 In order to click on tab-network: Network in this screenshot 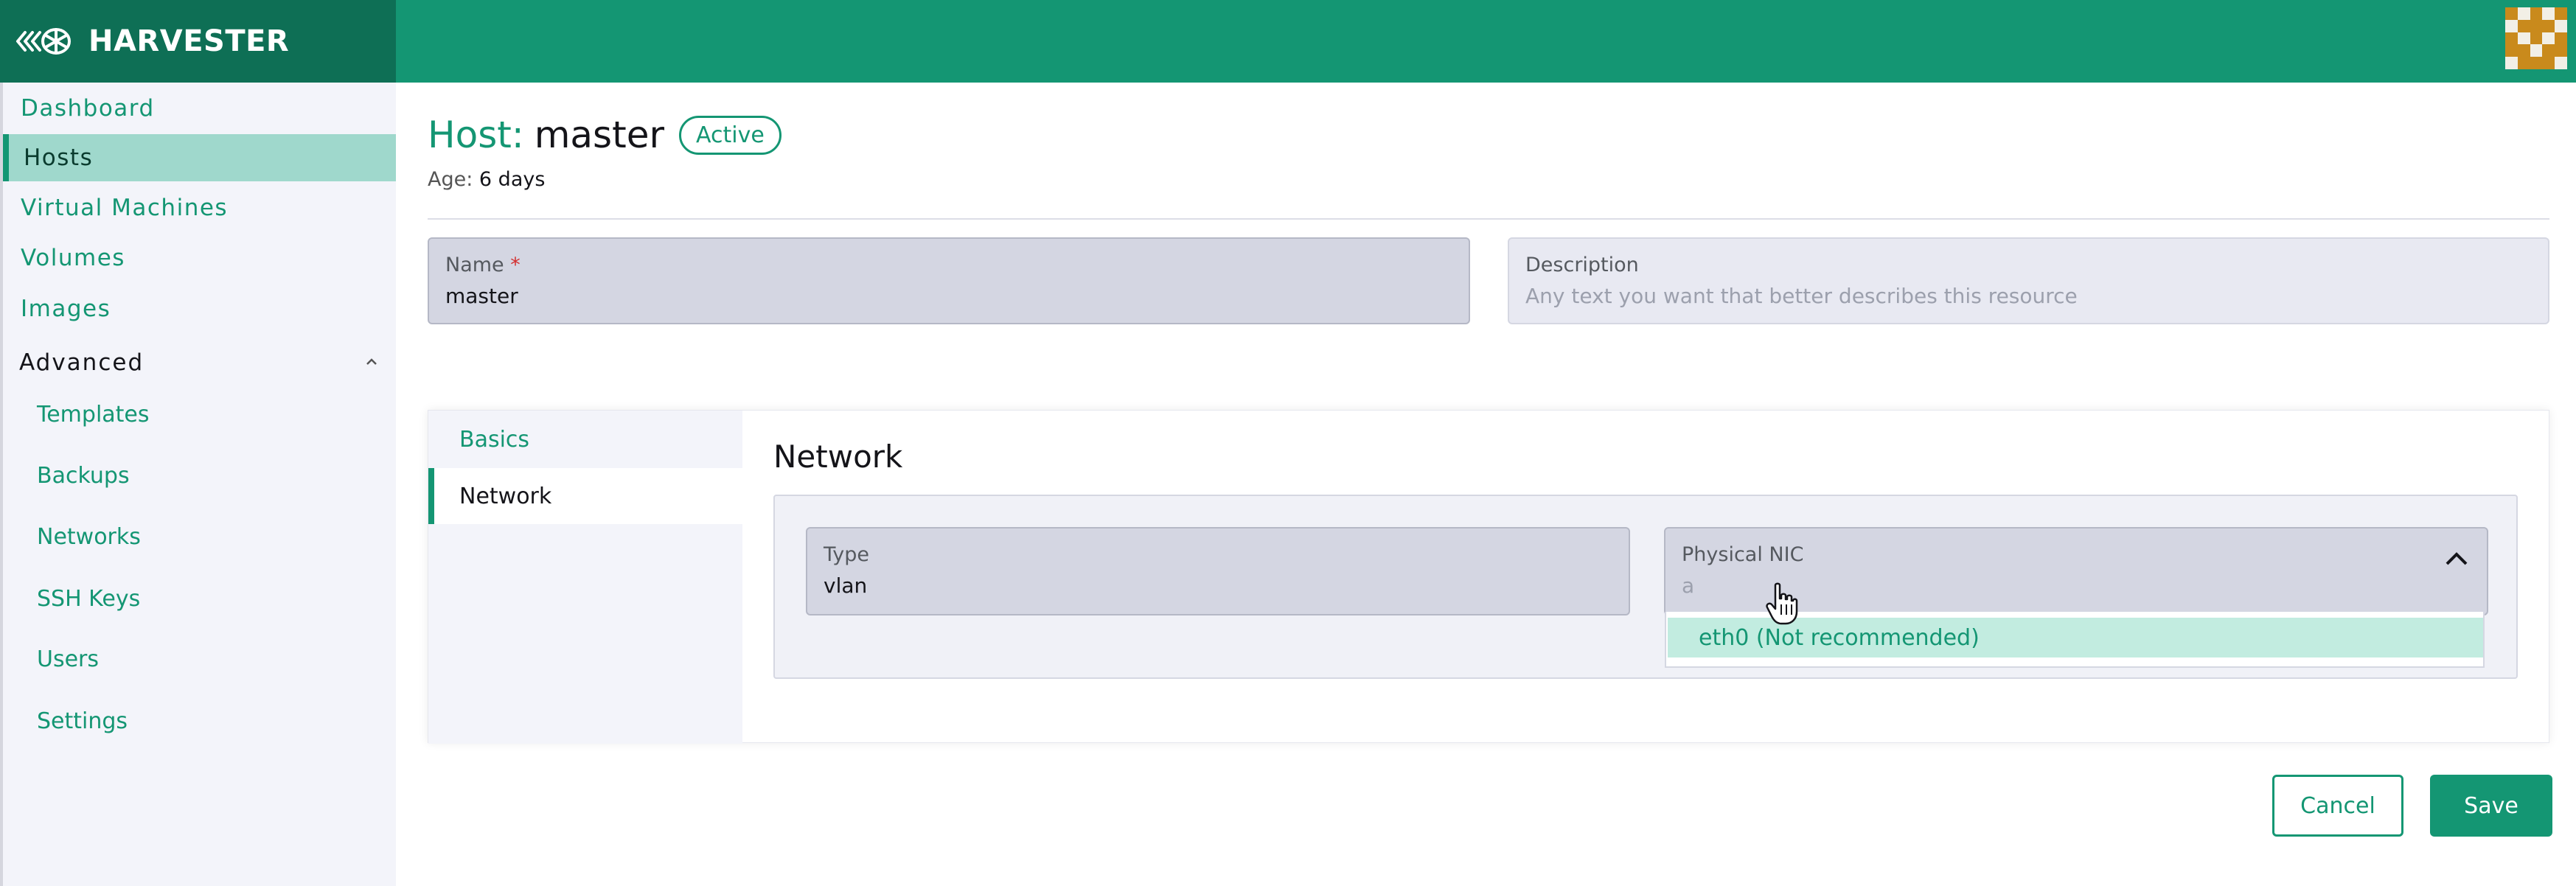, I will do `click(585, 496)`.